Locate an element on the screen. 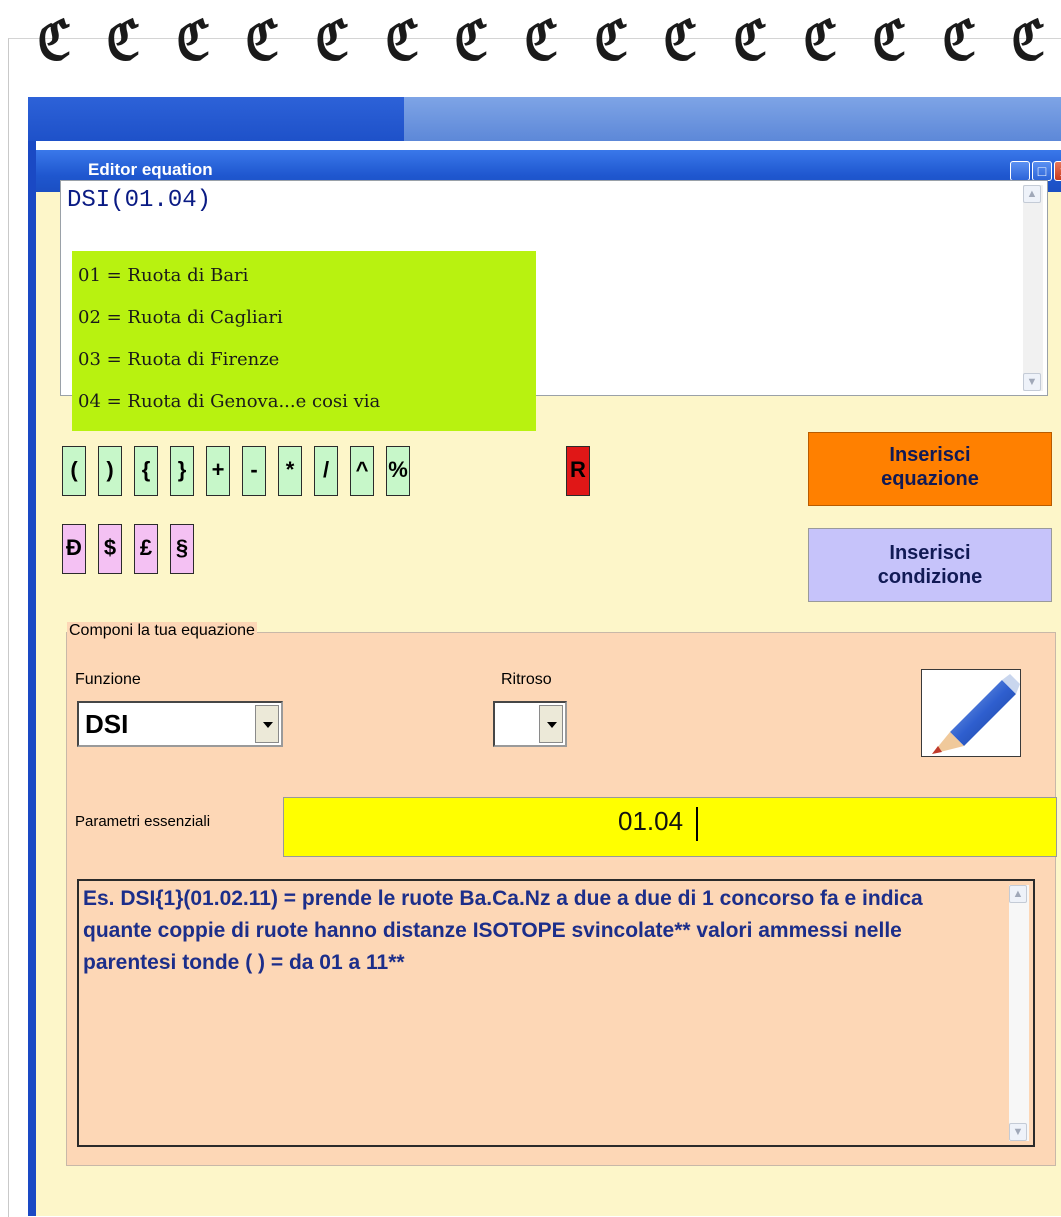 Image resolution: width=1061 pixels, height=1217 pixels. background-window-titlebar is located at coordinates (544, 119).